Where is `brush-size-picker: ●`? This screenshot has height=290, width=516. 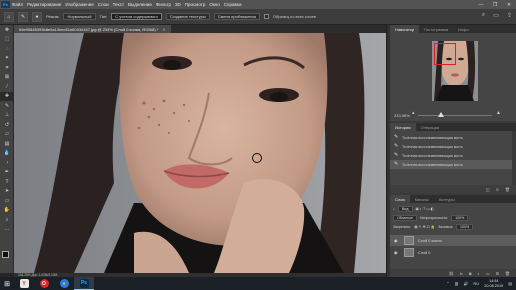
brush-size-picker: ● is located at coordinates (37, 16).